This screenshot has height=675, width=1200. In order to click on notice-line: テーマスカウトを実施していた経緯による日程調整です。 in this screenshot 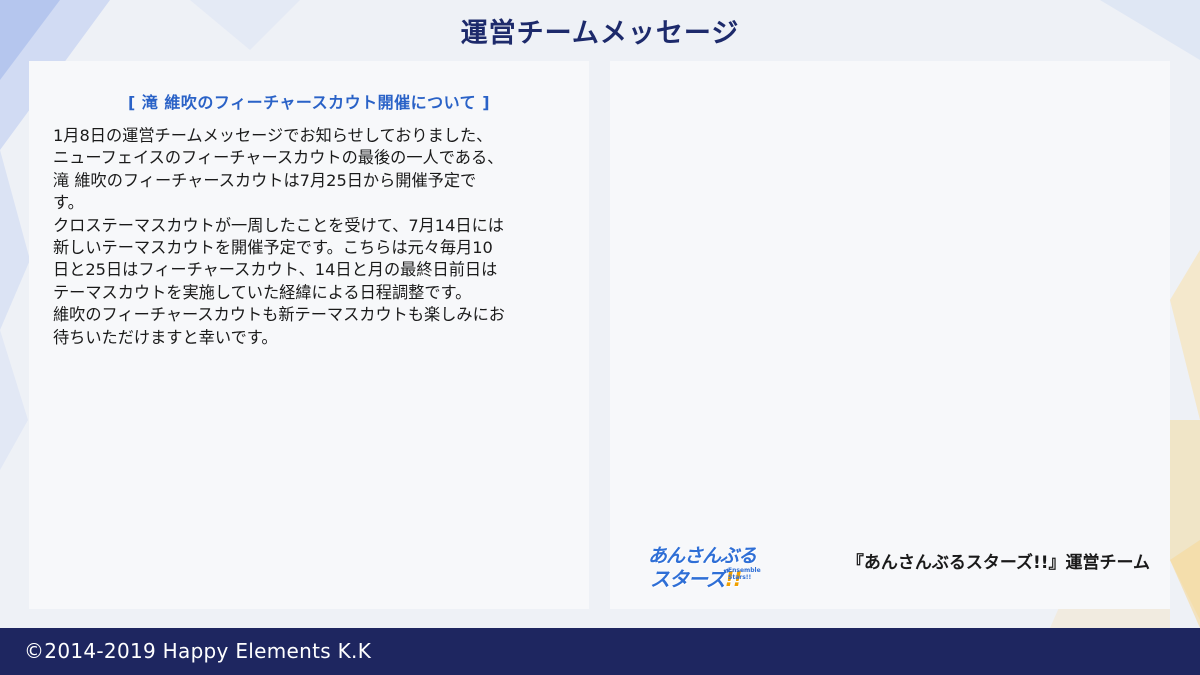, I will do `click(262, 292)`.